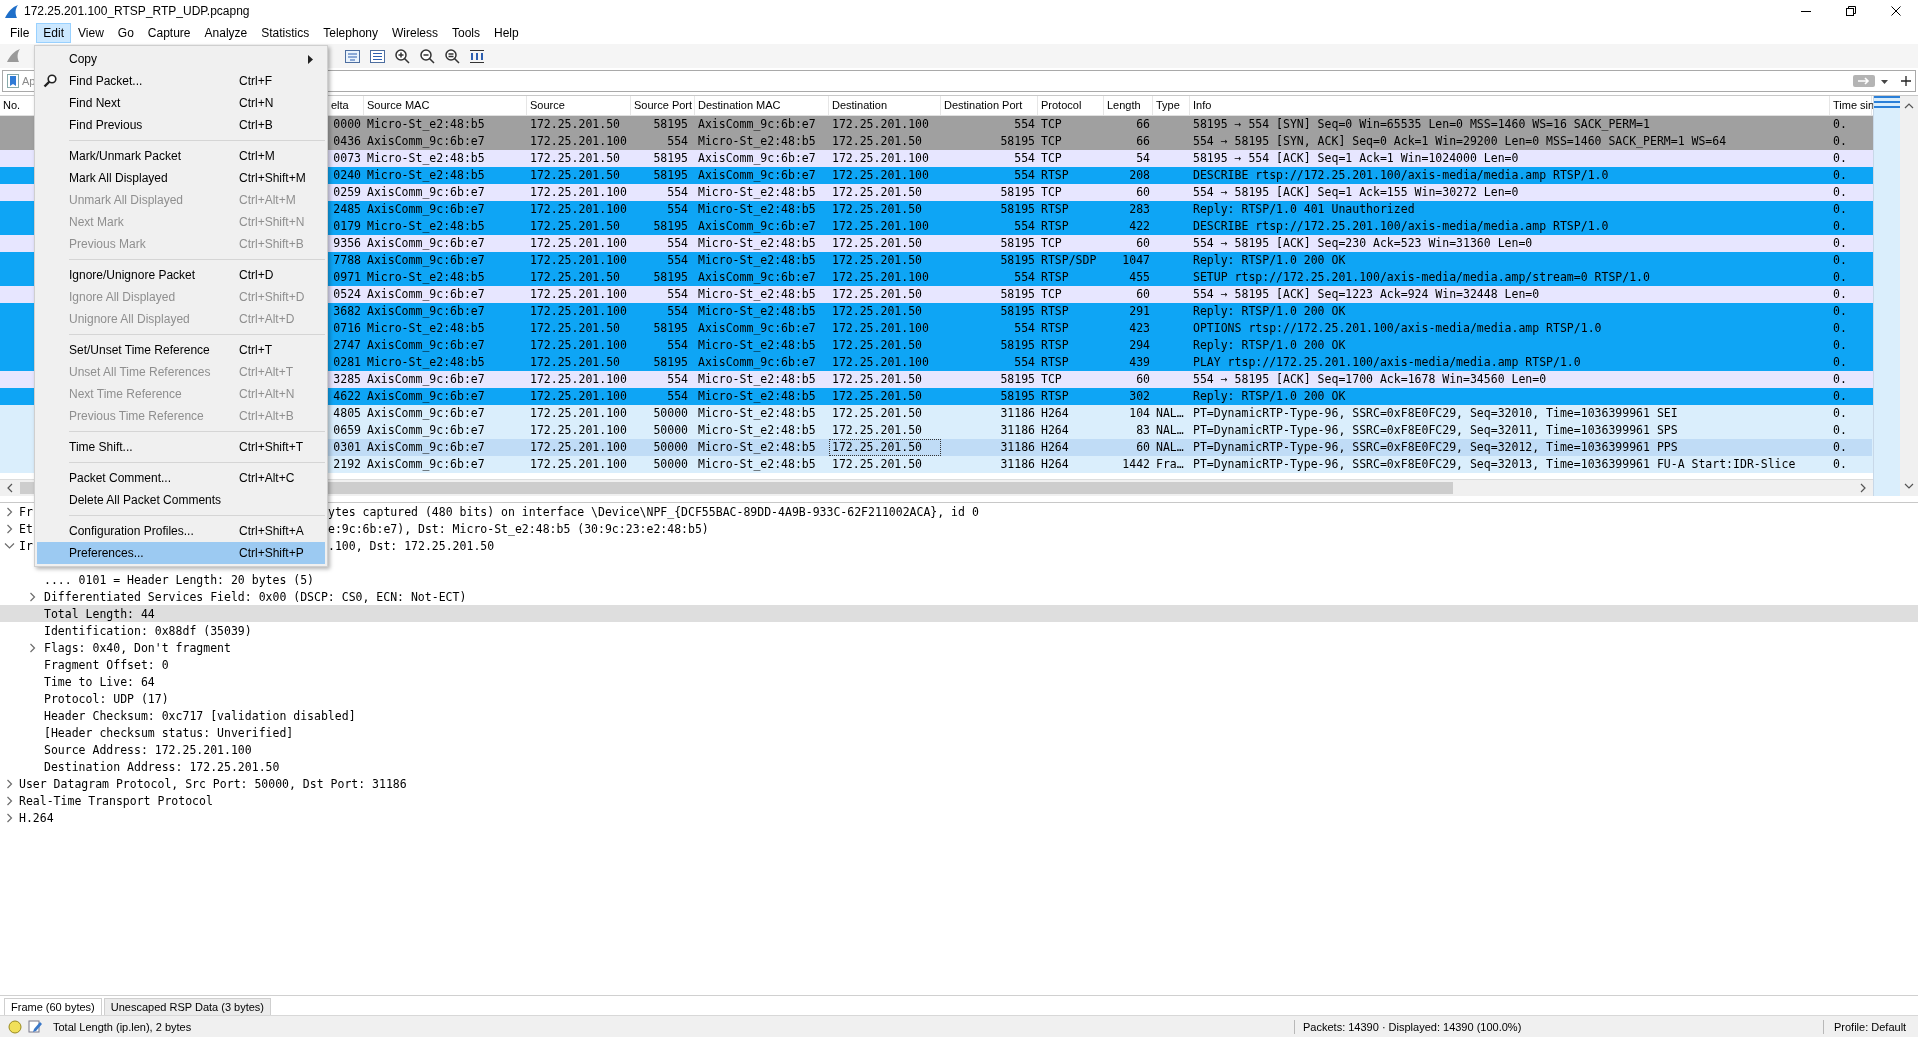  Describe the element at coordinates (1884, 81) in the screenshot. I see `caret-icon` at that location.